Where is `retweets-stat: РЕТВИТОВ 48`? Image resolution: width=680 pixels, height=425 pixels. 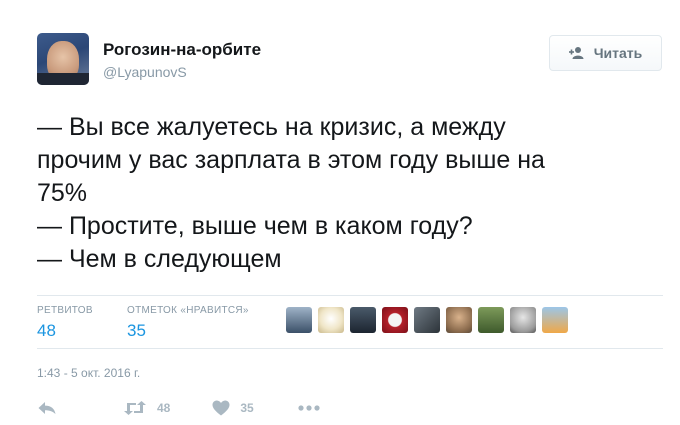 retweets-stat: РЕТВИТОВ 48 is located at coordinates (65, 323).